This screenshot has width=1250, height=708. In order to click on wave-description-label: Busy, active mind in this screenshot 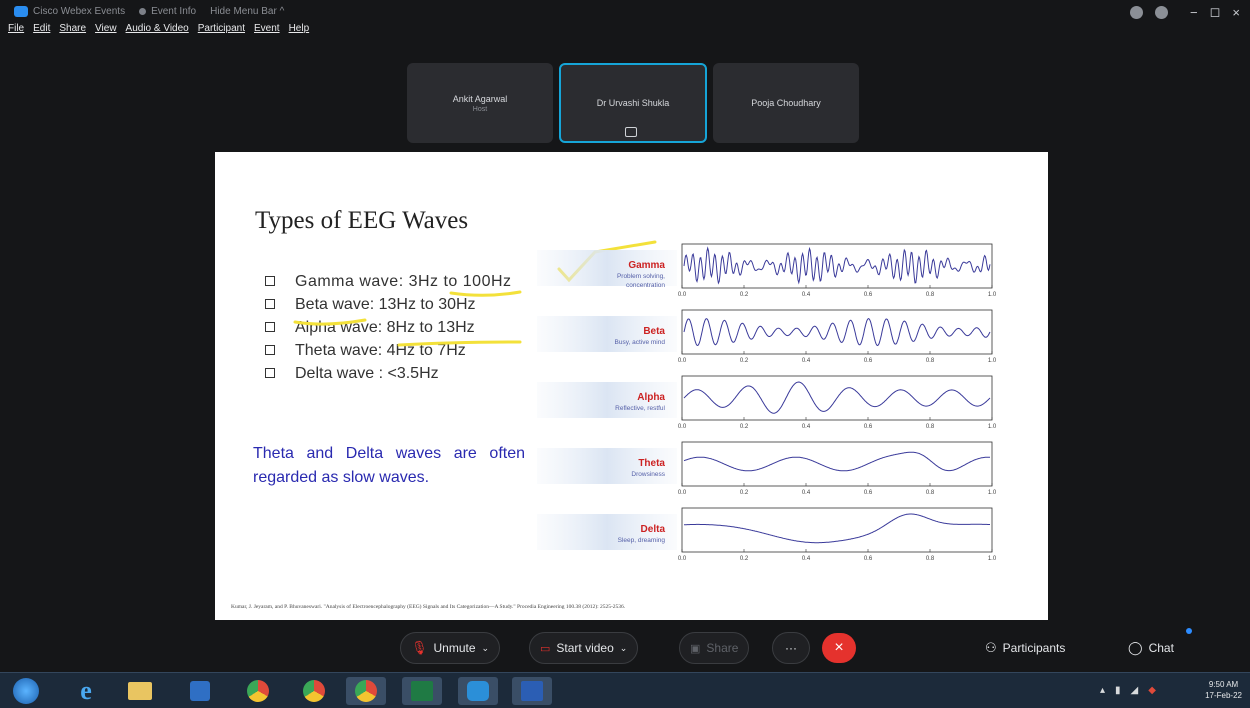, I will do `click(640, 342)`.